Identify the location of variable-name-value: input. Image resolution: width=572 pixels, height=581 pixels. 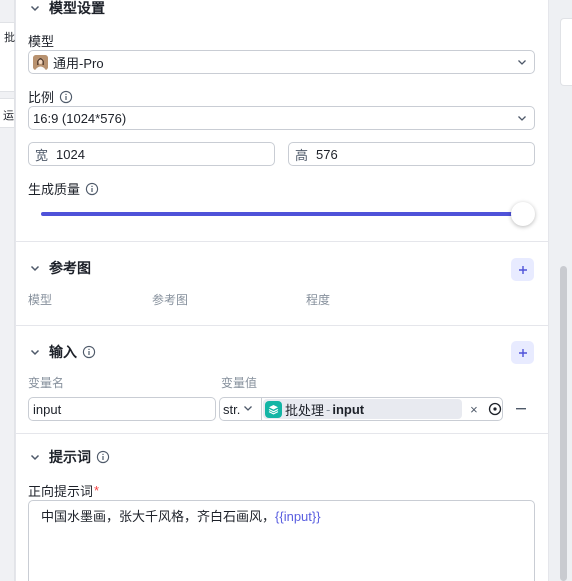
(47, 409).